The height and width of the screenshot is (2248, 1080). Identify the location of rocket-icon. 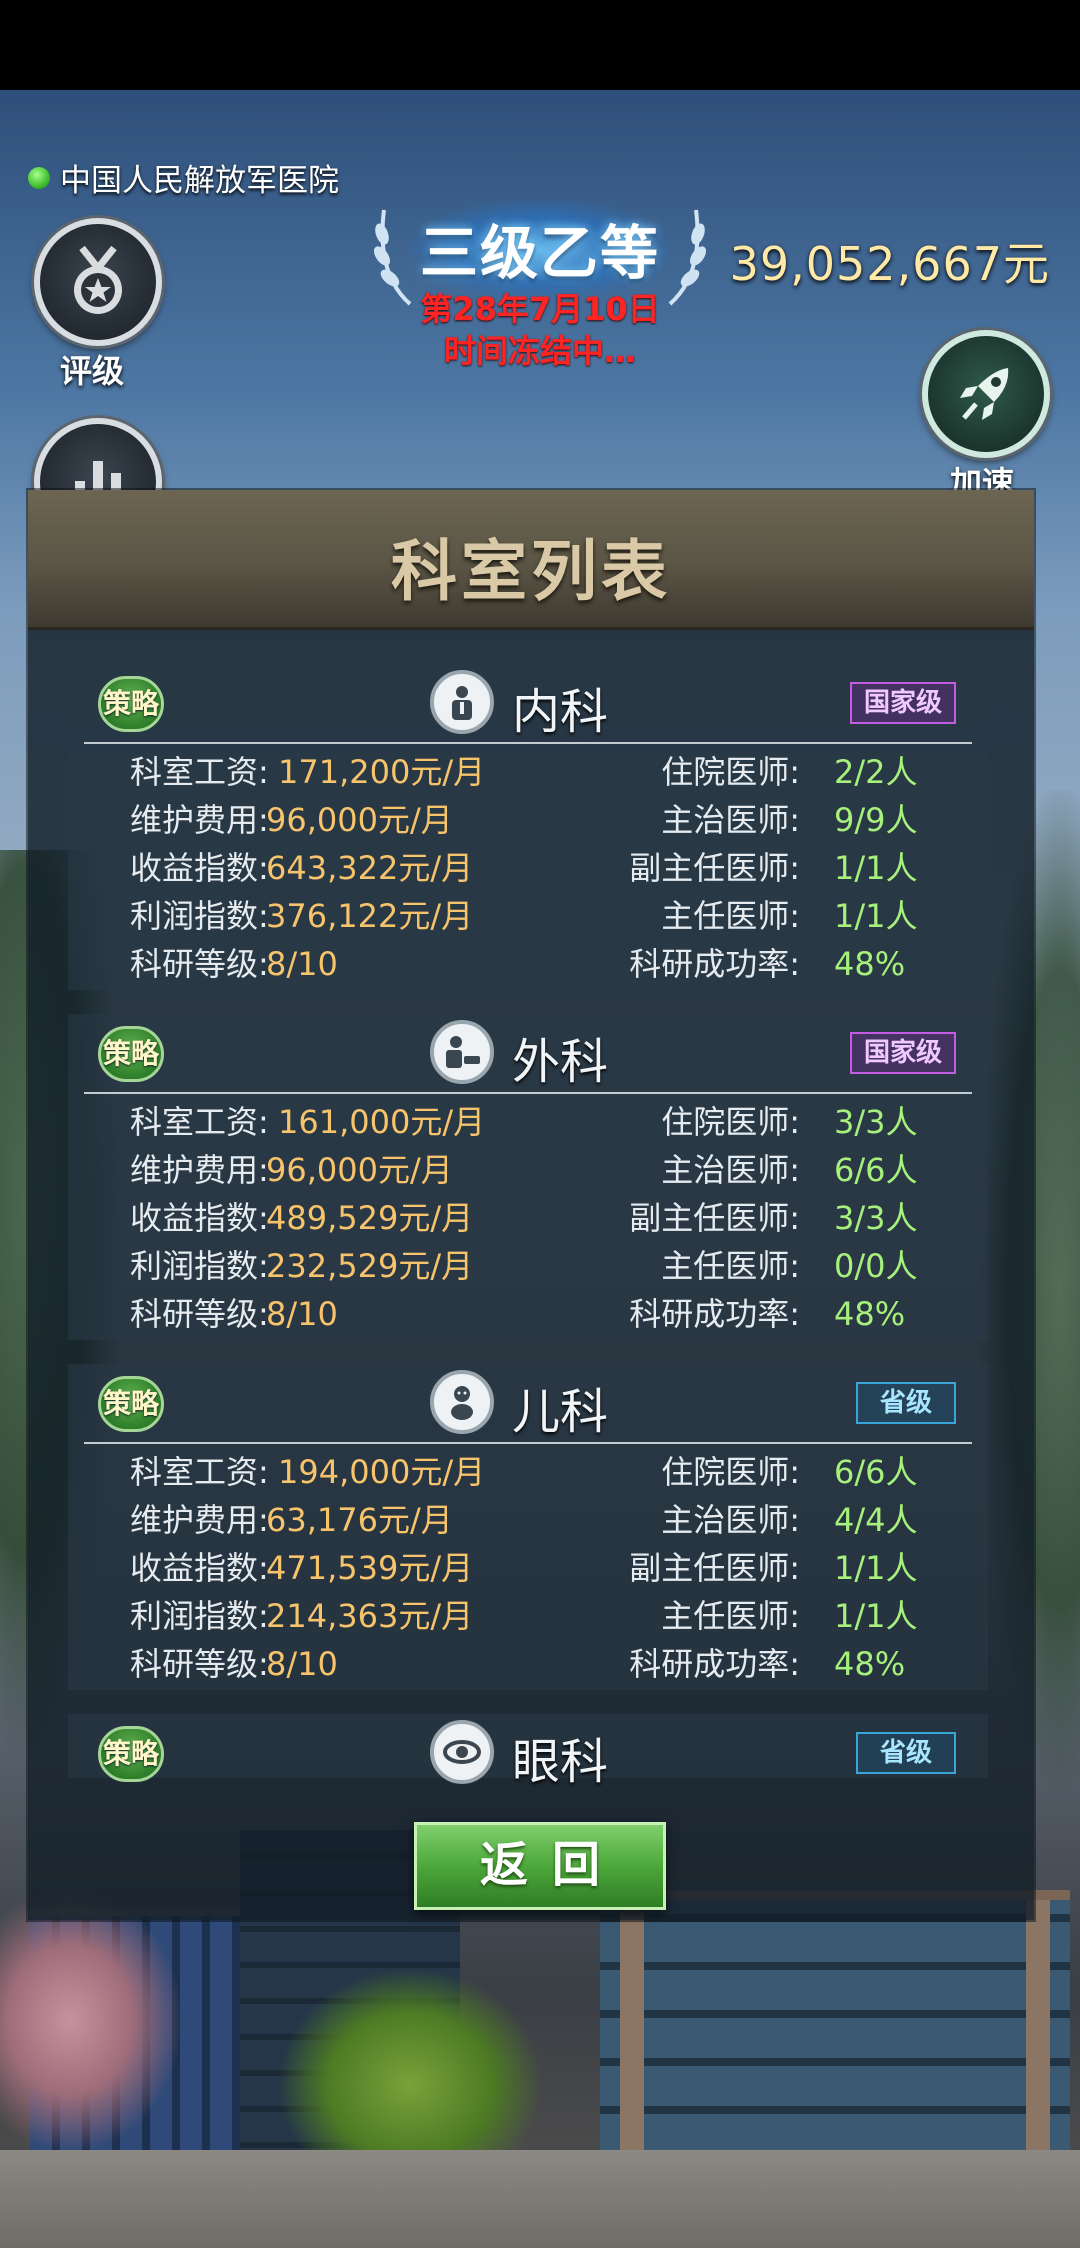
(984, 394).